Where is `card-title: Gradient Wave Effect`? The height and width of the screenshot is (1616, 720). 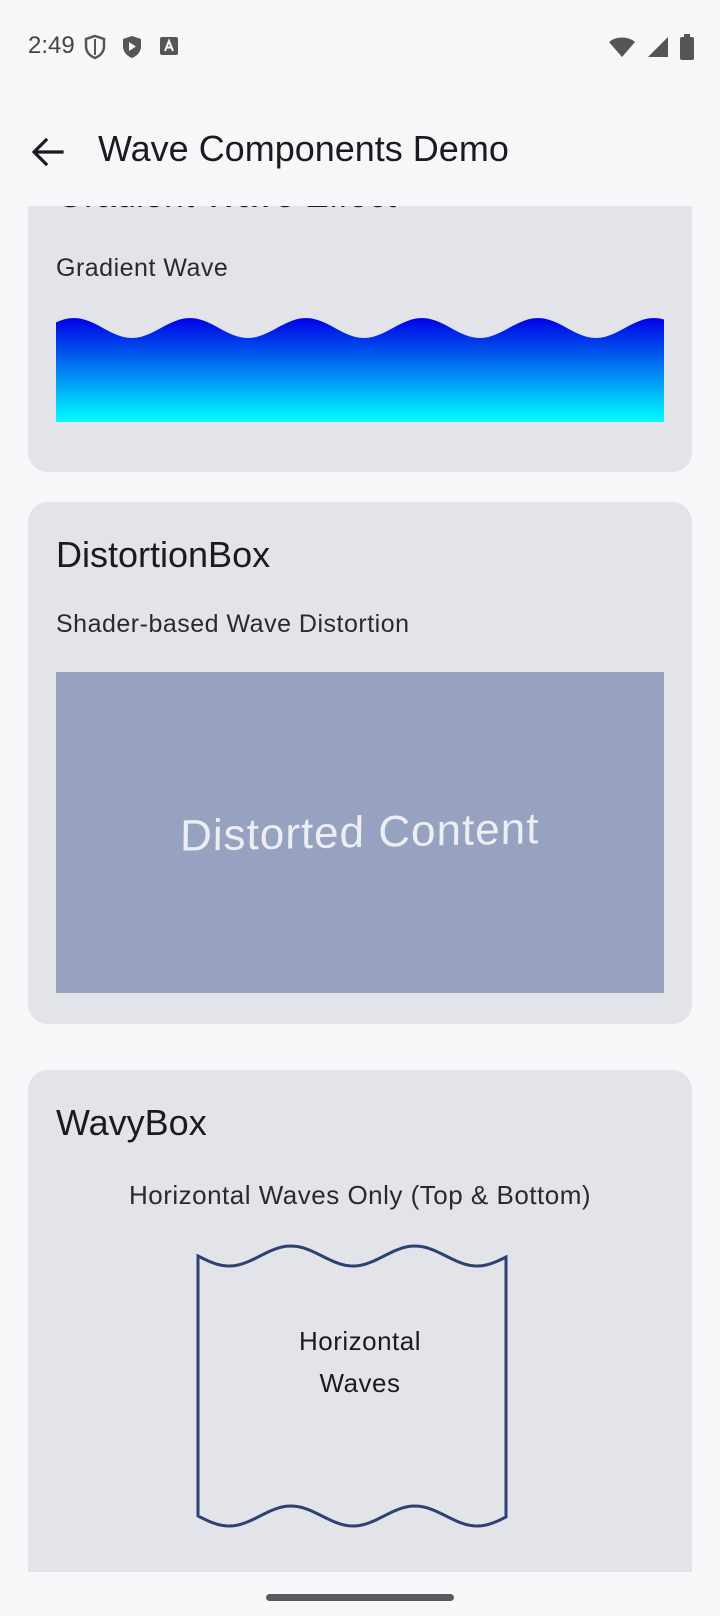 card-title: Gradient Wave Effect is located at coordinates (226, 211).